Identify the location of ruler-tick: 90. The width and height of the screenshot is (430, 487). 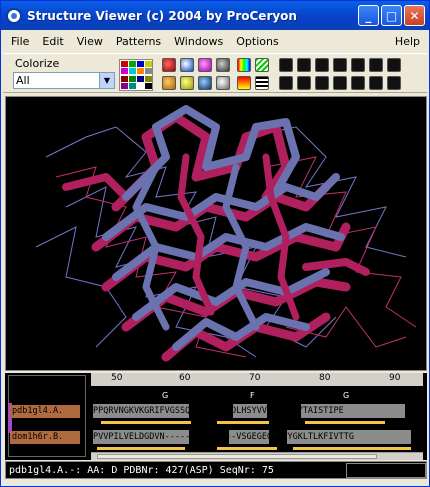
(395, 378).